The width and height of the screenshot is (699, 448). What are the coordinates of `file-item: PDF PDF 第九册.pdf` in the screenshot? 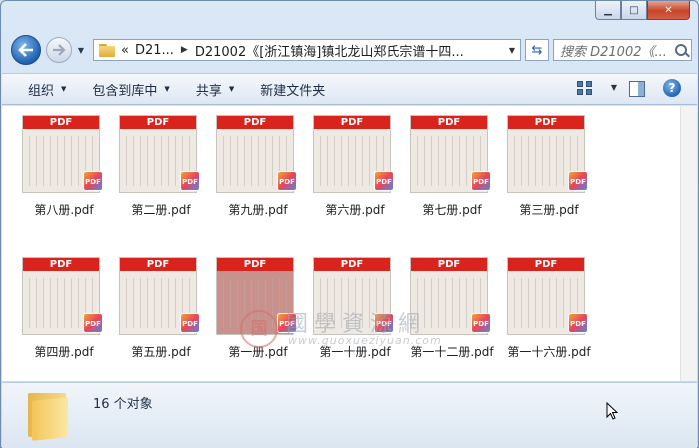 It's located at (258, 175).